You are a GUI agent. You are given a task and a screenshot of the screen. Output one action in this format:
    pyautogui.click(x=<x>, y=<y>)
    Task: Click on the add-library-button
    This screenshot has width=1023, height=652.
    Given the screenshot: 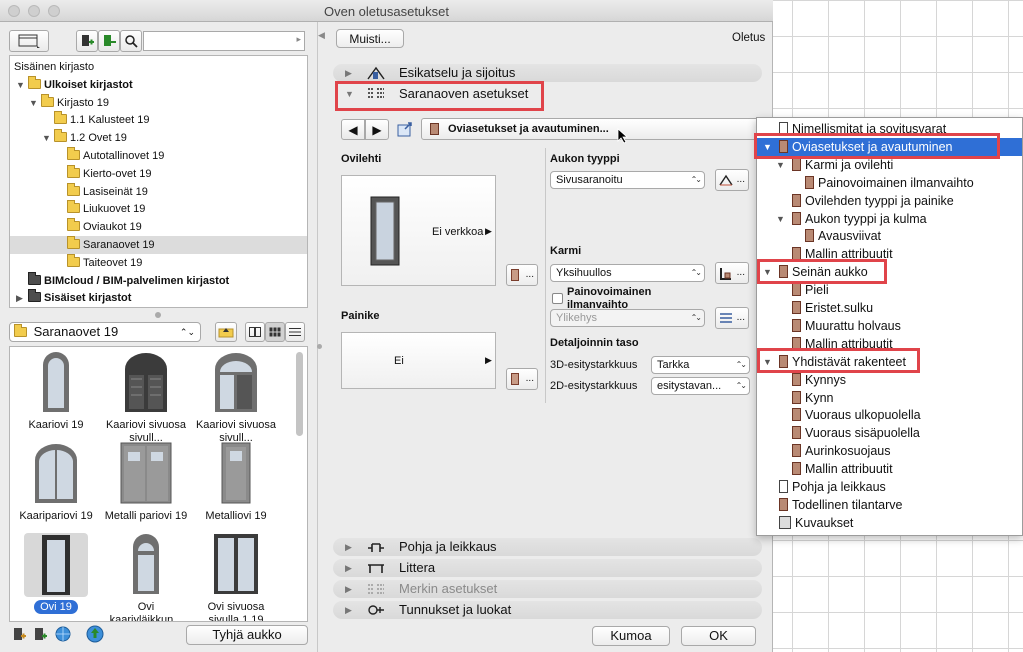 What is the action you would take?
    pyautogui.click(x=87, y=41)
    